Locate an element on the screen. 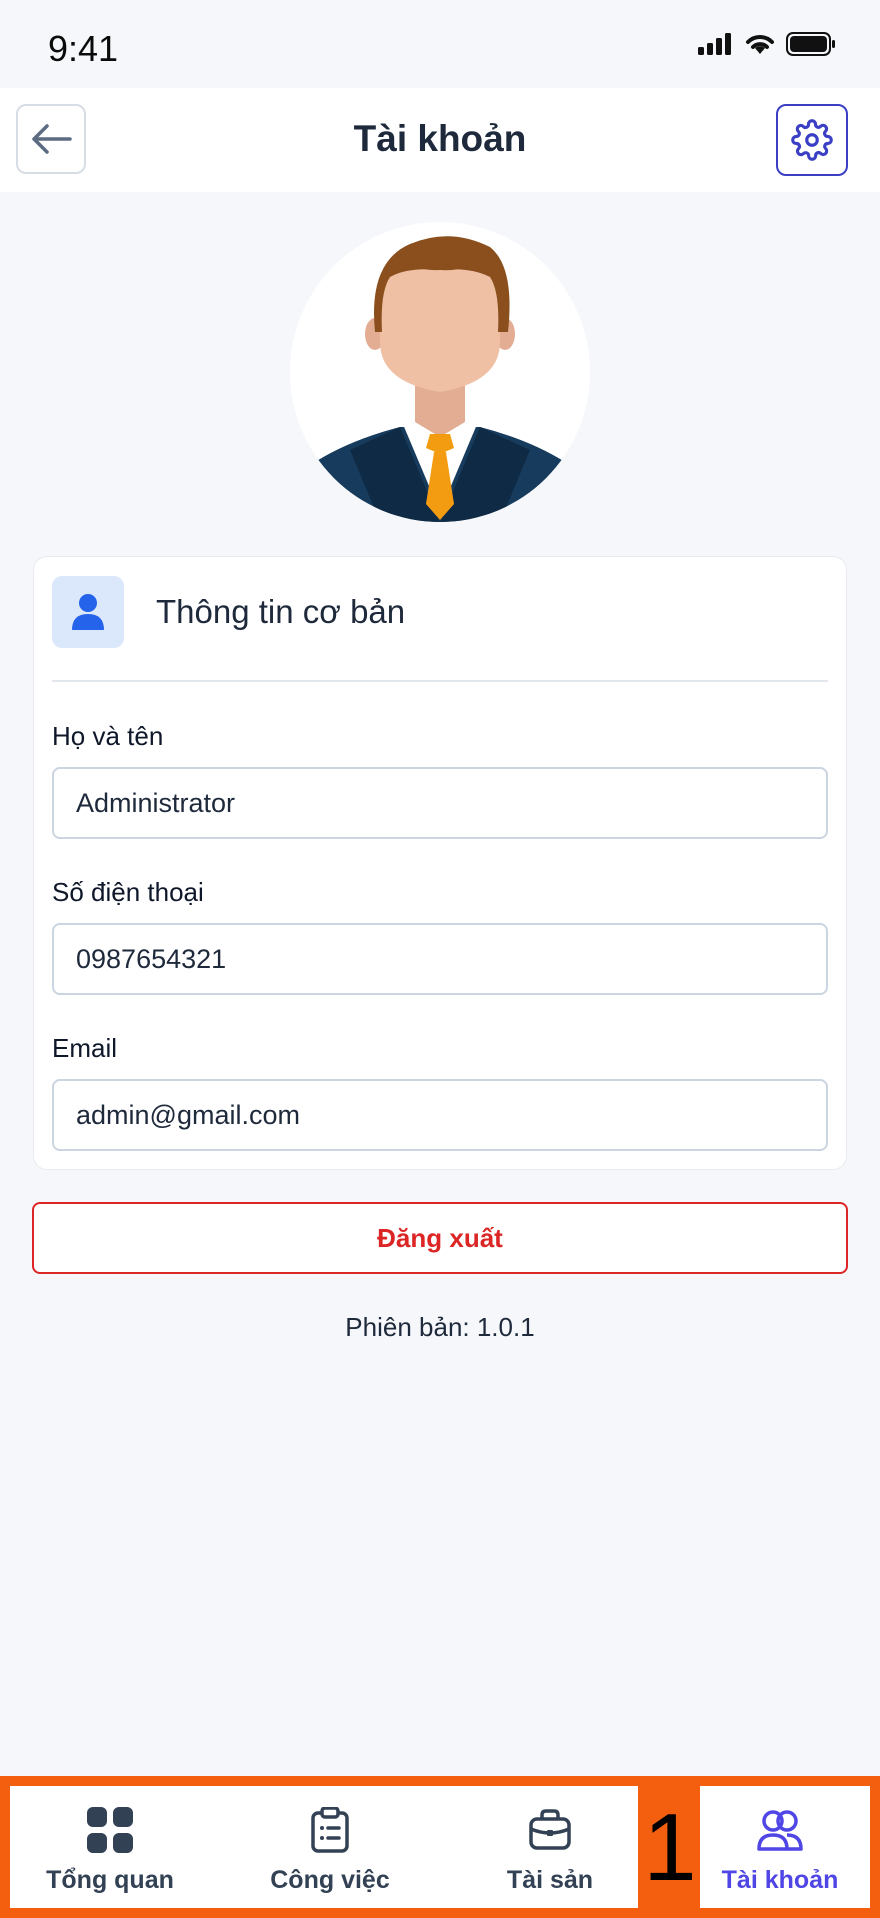 The image size is (880, 1918). nav-label-overview: Tổng quan is located at coordinates (110, 1880).